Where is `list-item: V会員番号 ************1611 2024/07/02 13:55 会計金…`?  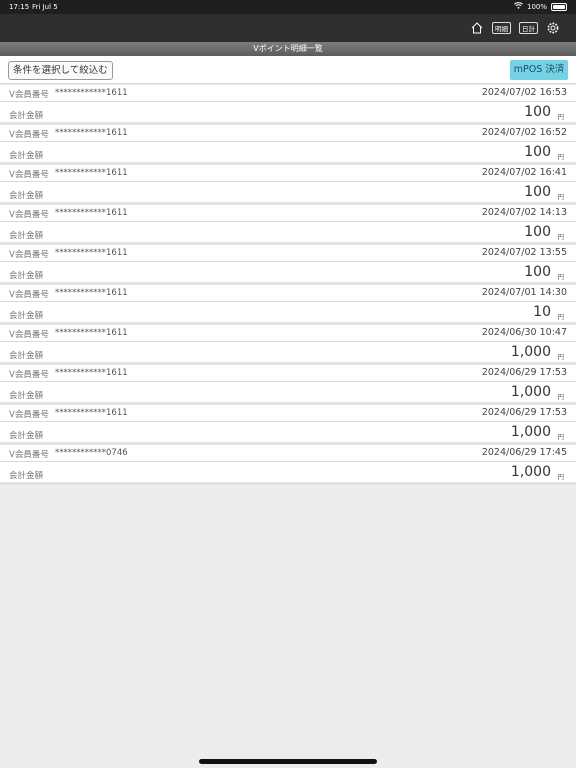
list-item: V会員番号 ************1611 2024/07/02 13:55 会計金… is located at coordinates (288, 265).